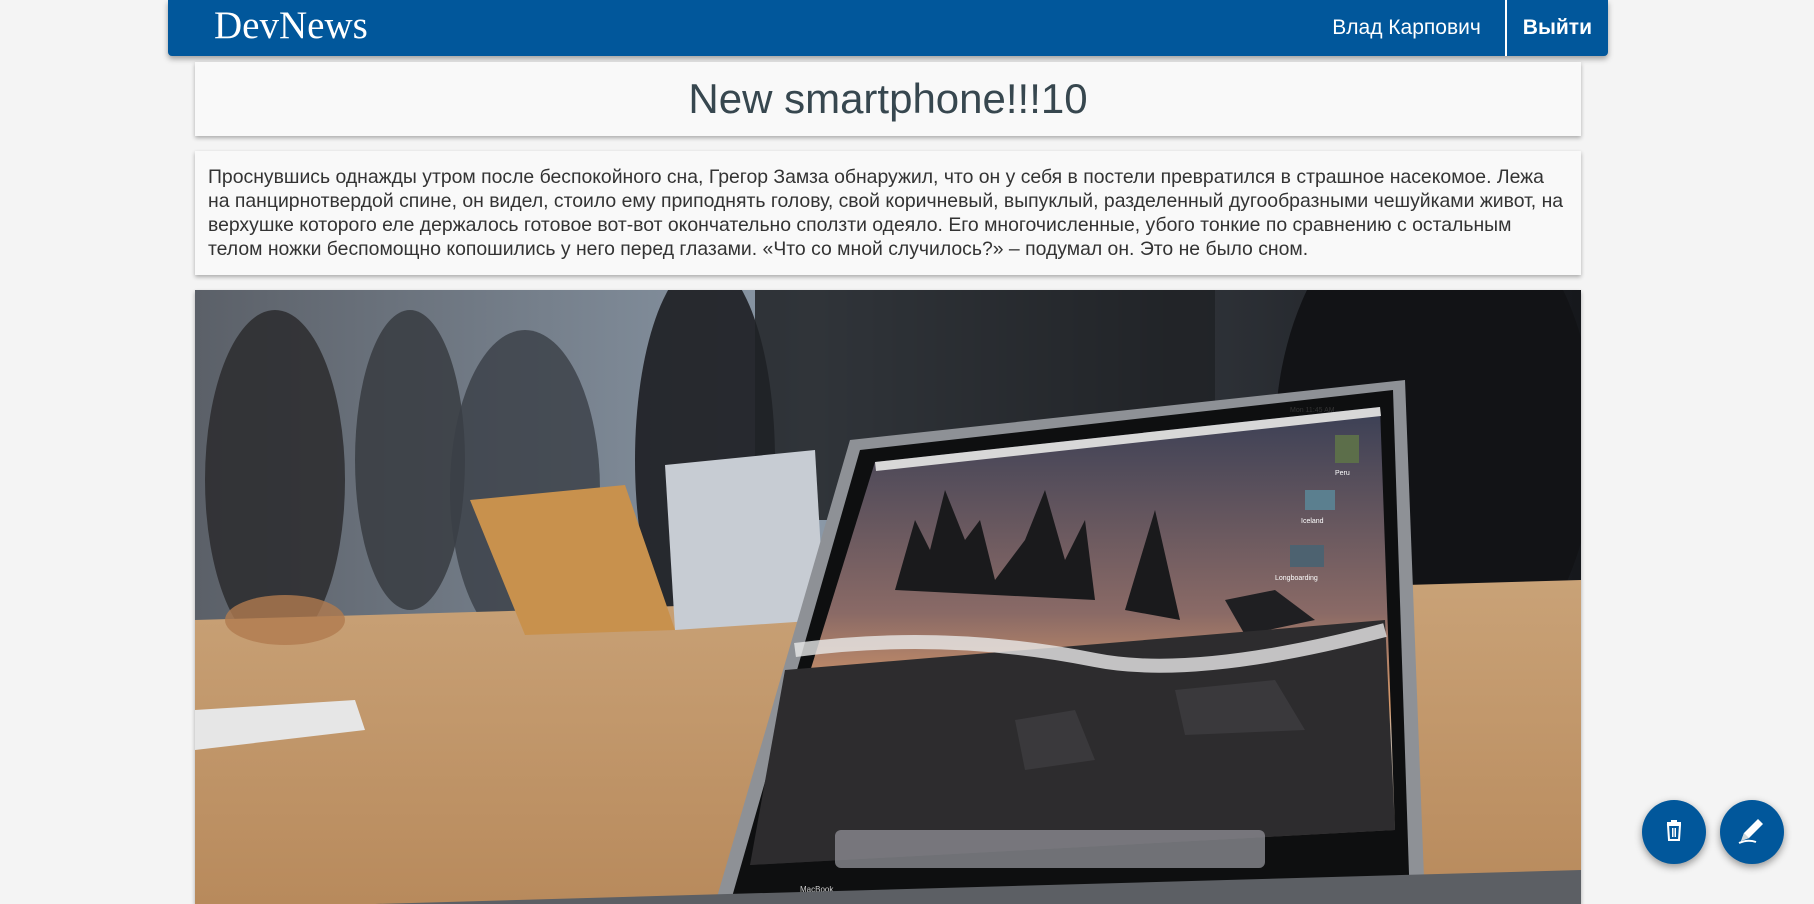 This screenshot has width=1814, height=904. What do you see at coordinates (1342, 473) in the screenshot?
I see `desktop-label-peru: Peru` at bounding box center [1342, 473].